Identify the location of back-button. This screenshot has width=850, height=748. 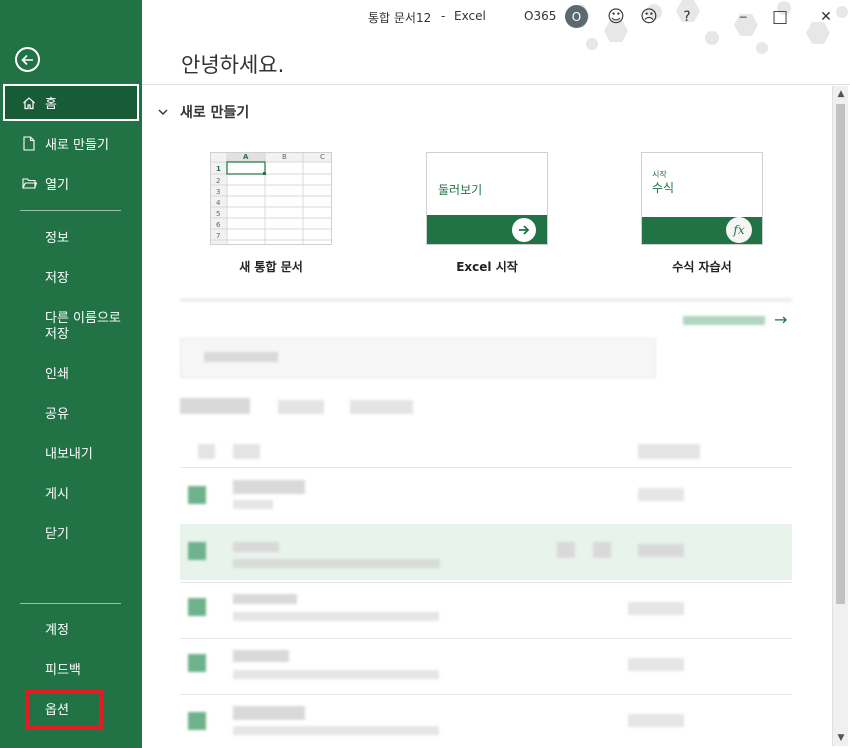
(27, 59).